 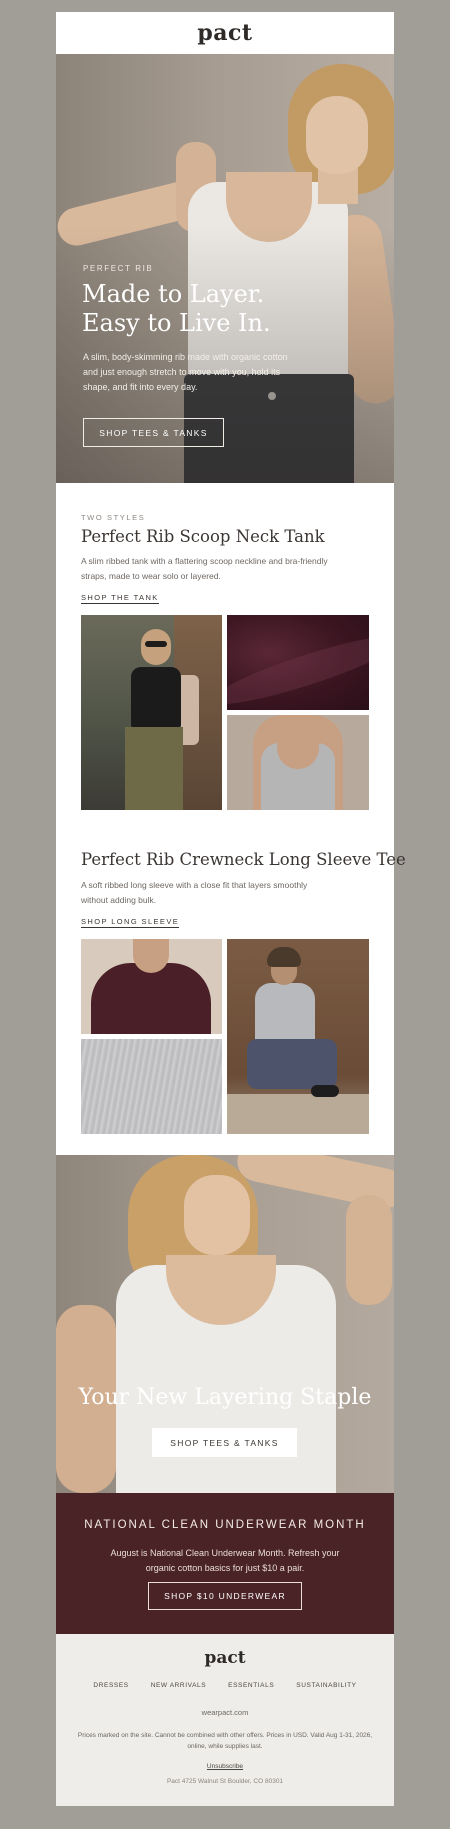 What do you see at coordinates (130, 922) in the screenshot?
I see `shop-long-sleeve-link: SHOP LONG SLEEVE` at bounding box center [130, 922].